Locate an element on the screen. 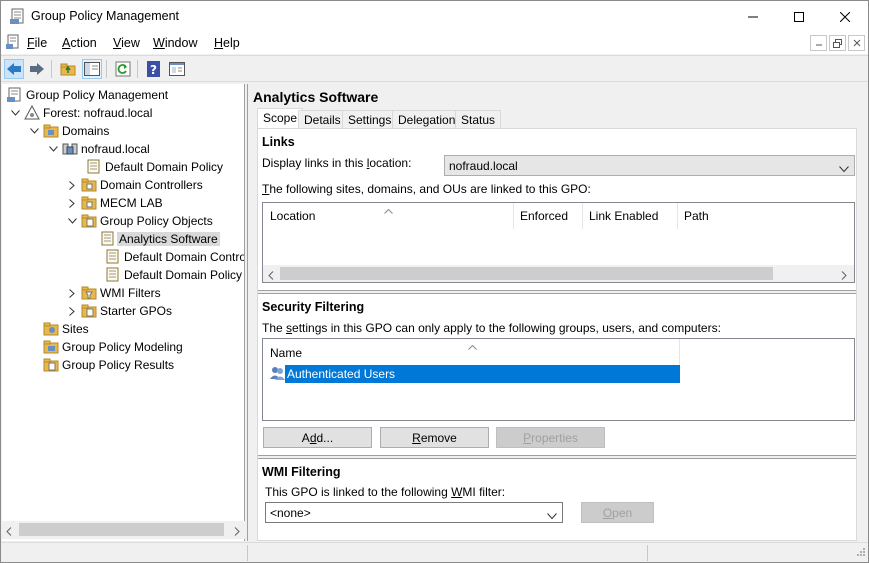 The height and width of the screenshot is (563, 869). tree-node-domain: nofraud.local is located at coordinates (99, 149).